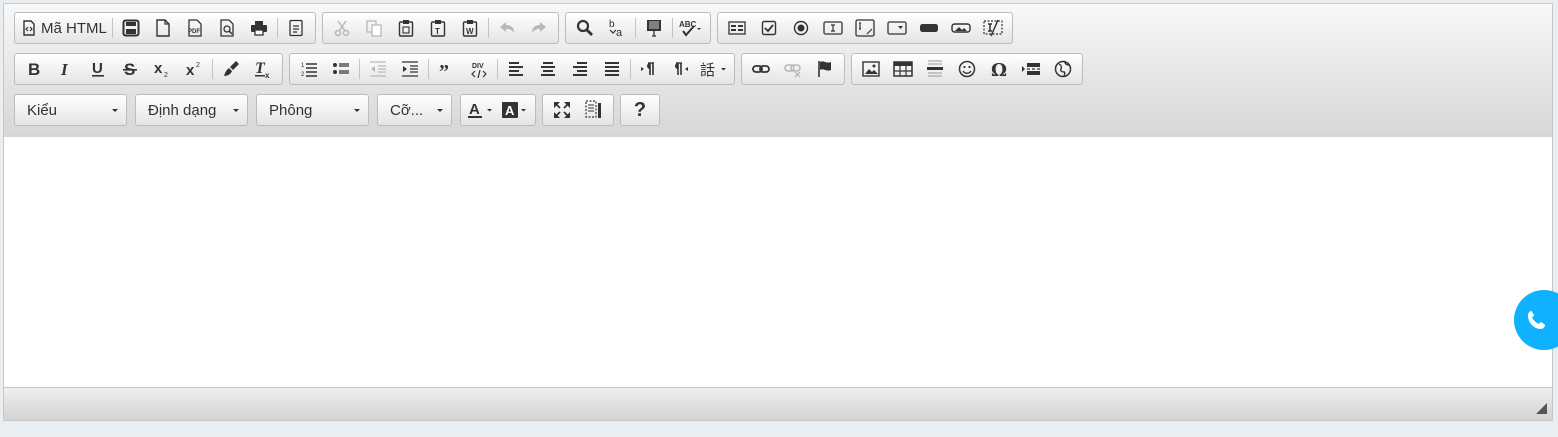  What do you see at coordinates (341, 69) in the screenshot?
I see `bulleted-list-button` at bounding box center [341, 69].